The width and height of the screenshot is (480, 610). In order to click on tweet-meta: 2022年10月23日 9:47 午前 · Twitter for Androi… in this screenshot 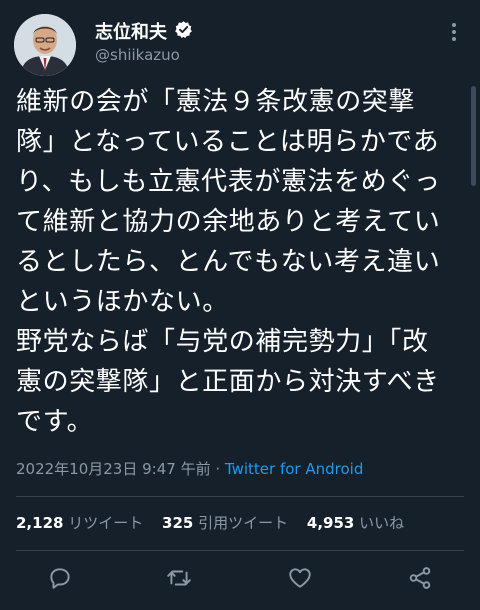, I will do `click(189, 468)`.